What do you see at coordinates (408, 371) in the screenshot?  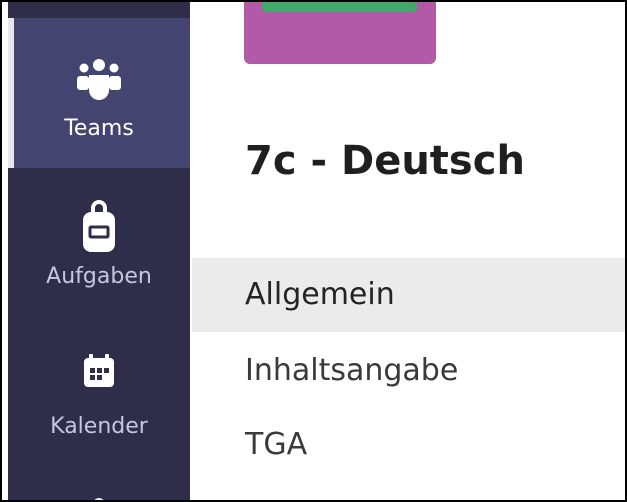 I see `channel-item-inhaltsangabe: Inhaltsangabe` at bounding box center [408, 371].